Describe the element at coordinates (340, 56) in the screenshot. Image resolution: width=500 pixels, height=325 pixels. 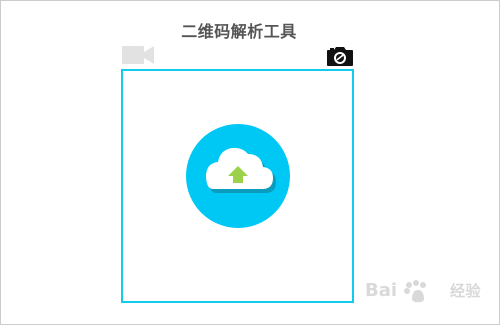
I see `camera-icon` at that location.